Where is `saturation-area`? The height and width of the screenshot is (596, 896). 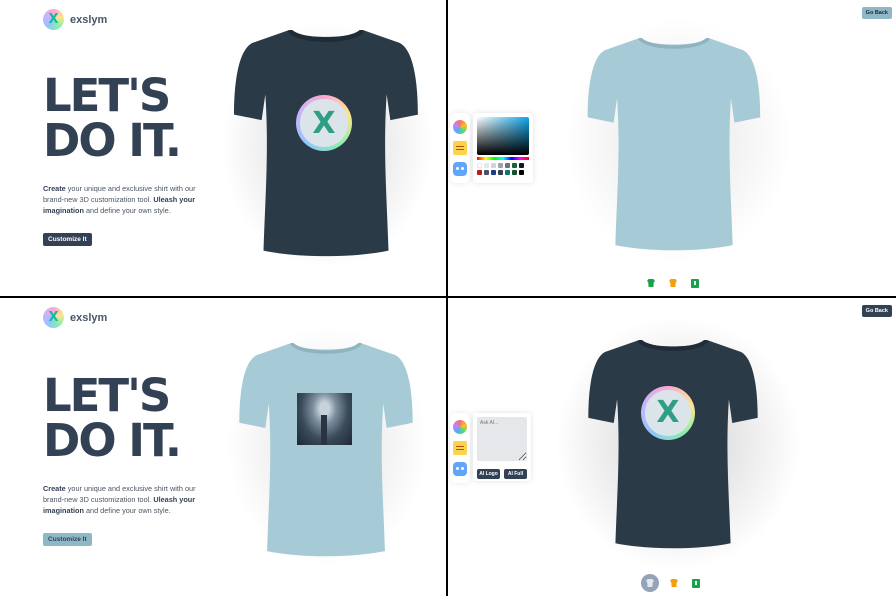
saturation-area is located at coordinates (503, 136).